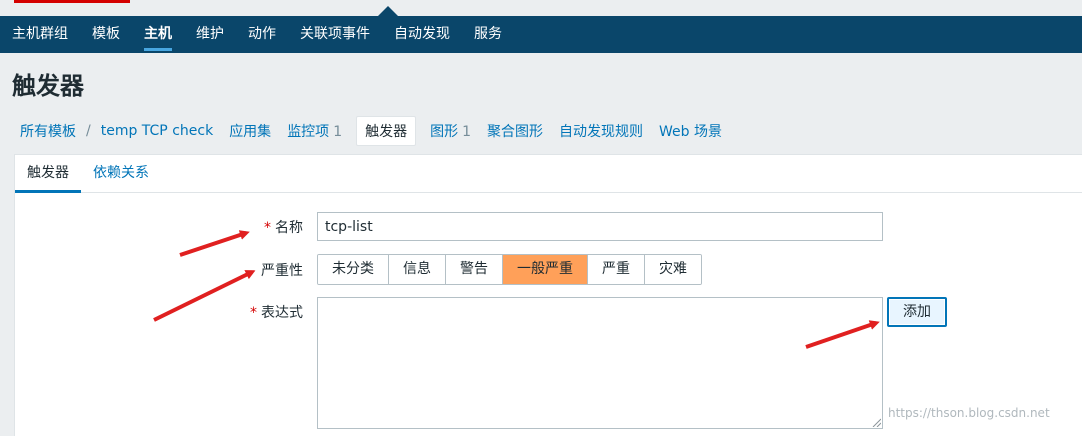 The height and width of the screenshot is (436, 1082). Describe the element at coordinates (204, 296) in the screenshot. I see `arrow-to-severity-icon` at that location.